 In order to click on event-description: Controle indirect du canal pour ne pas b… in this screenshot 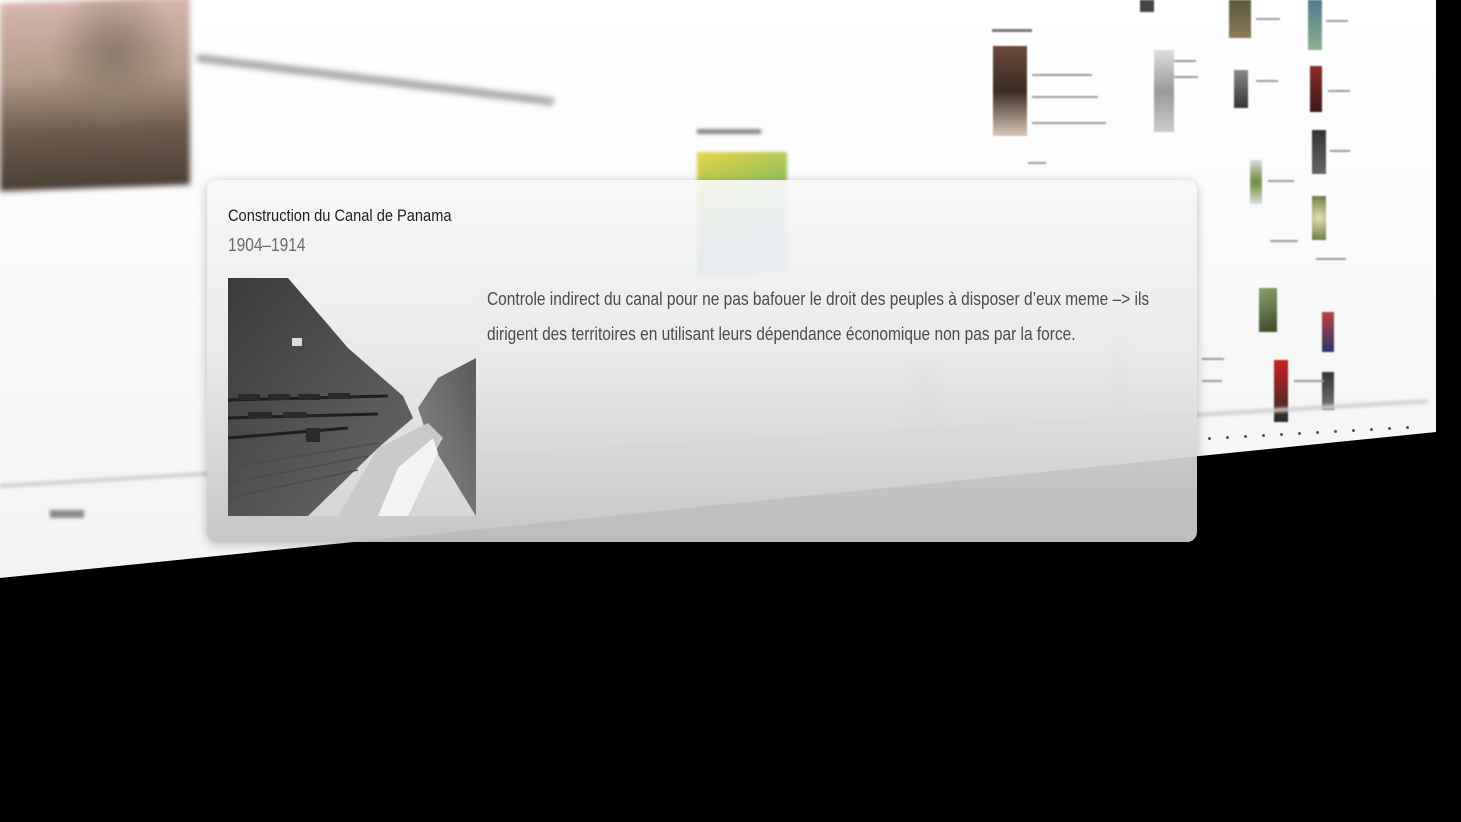, I will do `click(818, 316)`.